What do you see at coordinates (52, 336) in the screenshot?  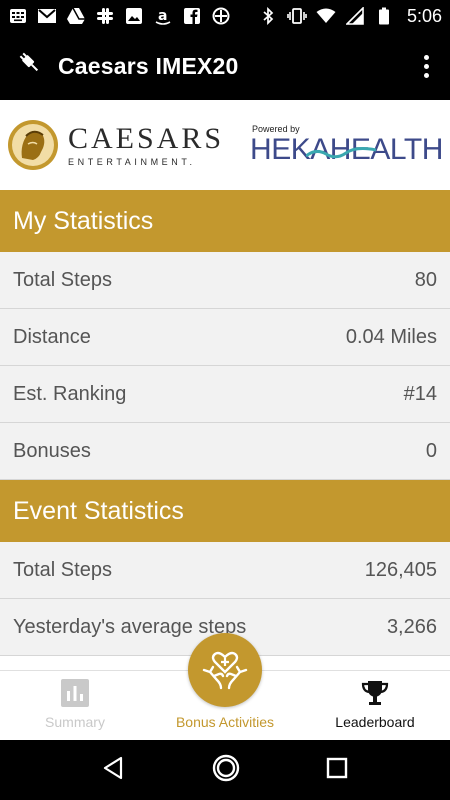 I see `stat-label: Distance` at bounding box center [52, 336].